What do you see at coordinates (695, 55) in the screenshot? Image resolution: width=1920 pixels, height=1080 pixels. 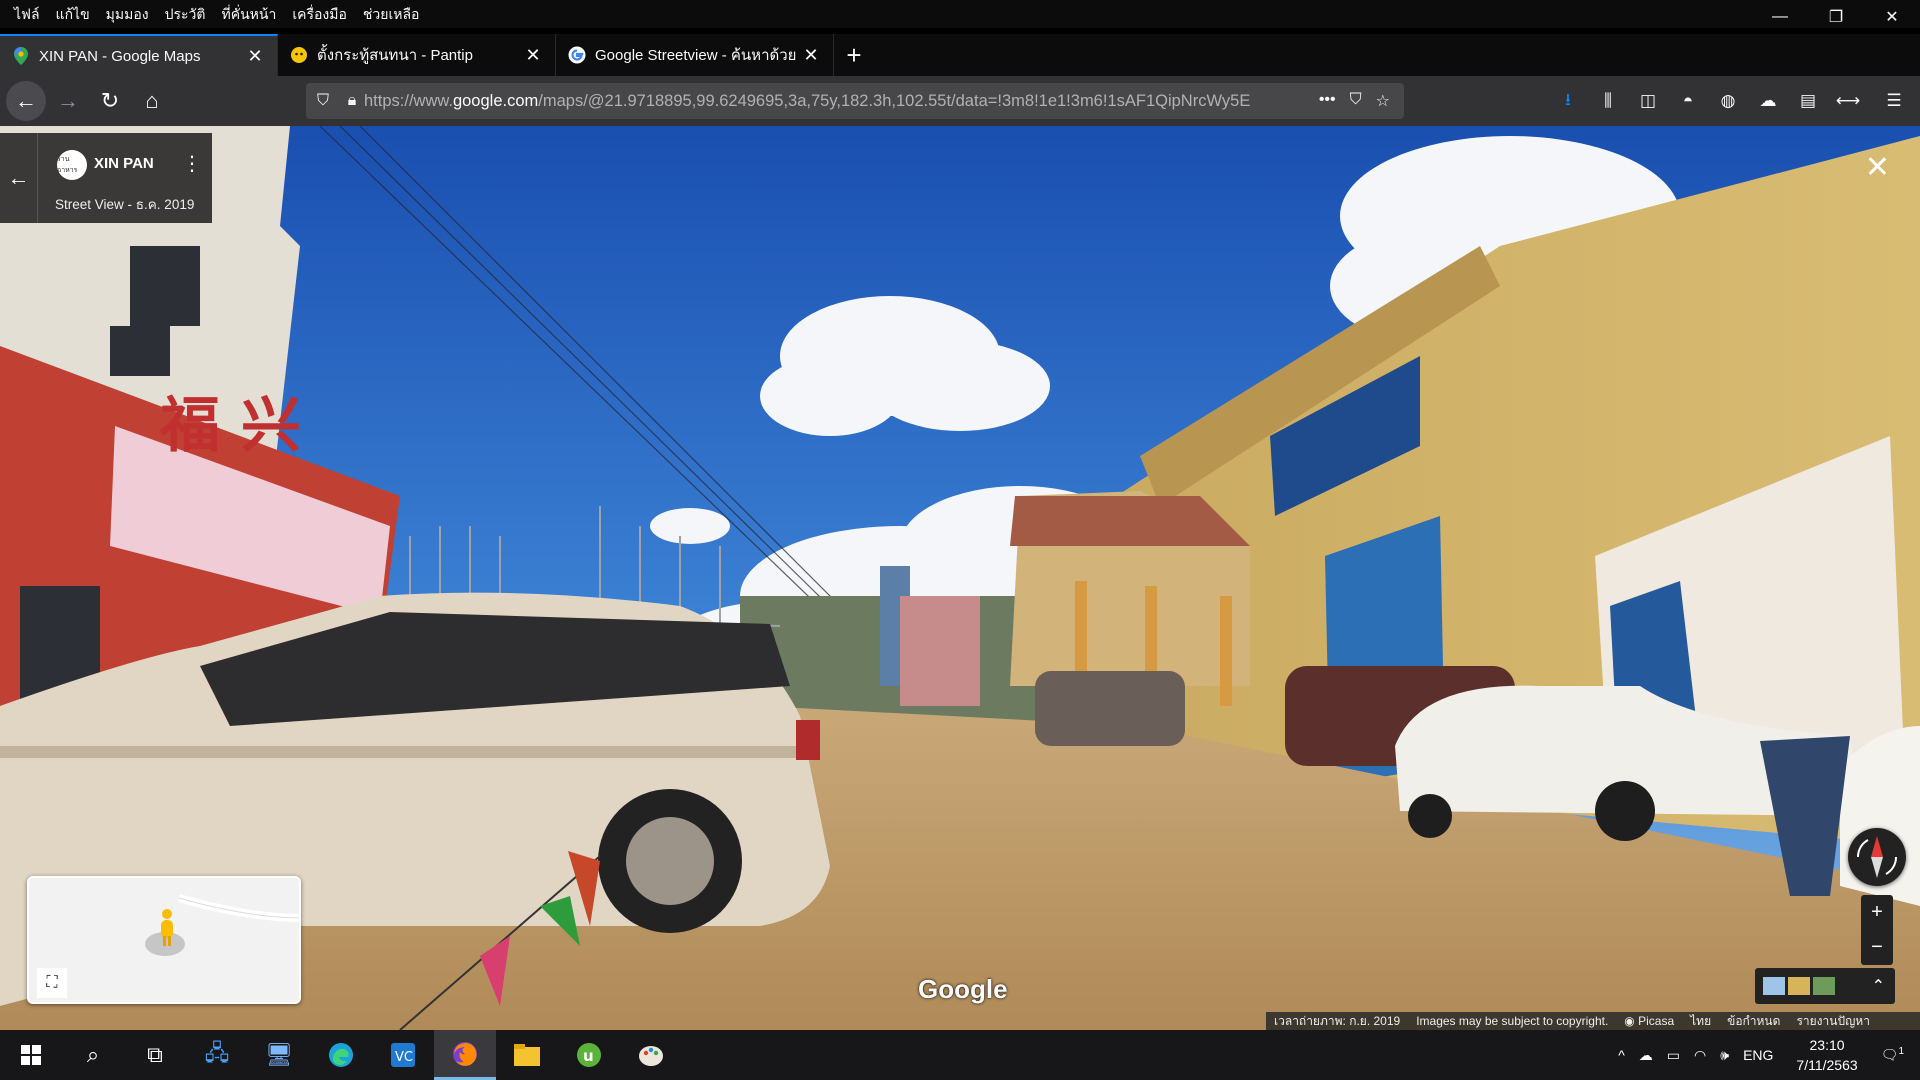 I see `tab-google-search: Google Streetview - ค้นหาด้วย G ✕` at bounding box center [695, 55].